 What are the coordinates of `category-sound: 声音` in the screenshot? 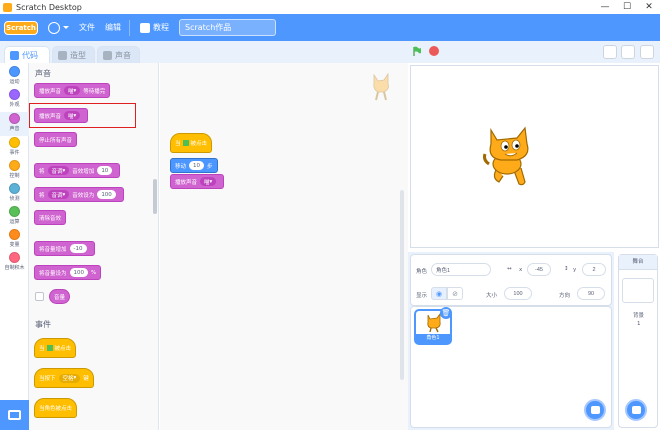 It's located at (14, 124).